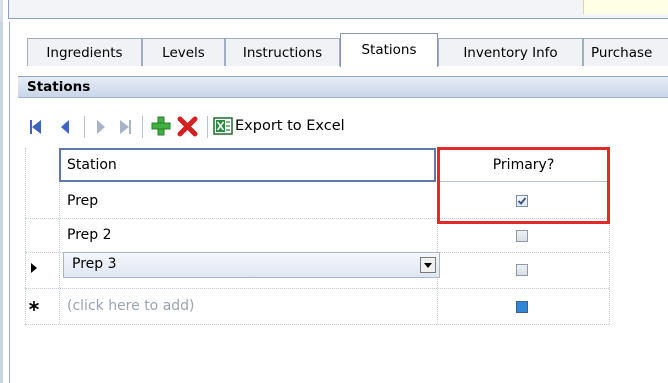 This screenshot has width=668, height=383. I want to click on tab-inventory-info: Inventory Info, so click(510, 52).